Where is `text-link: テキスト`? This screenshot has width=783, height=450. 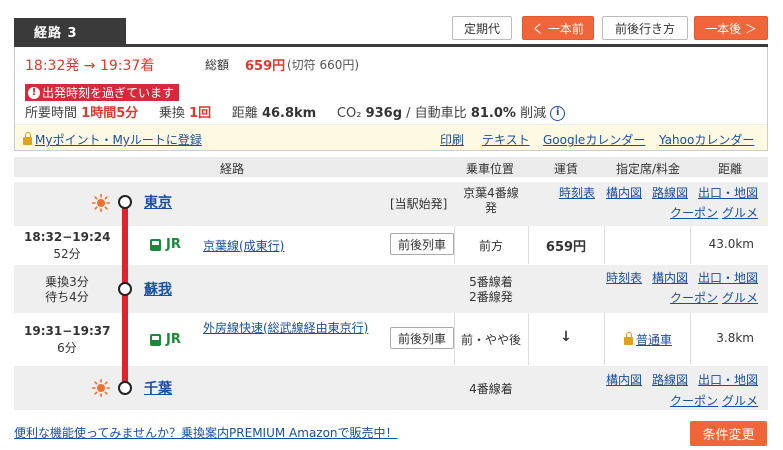 text-link: テキスト is located at coordinates (506, 139).